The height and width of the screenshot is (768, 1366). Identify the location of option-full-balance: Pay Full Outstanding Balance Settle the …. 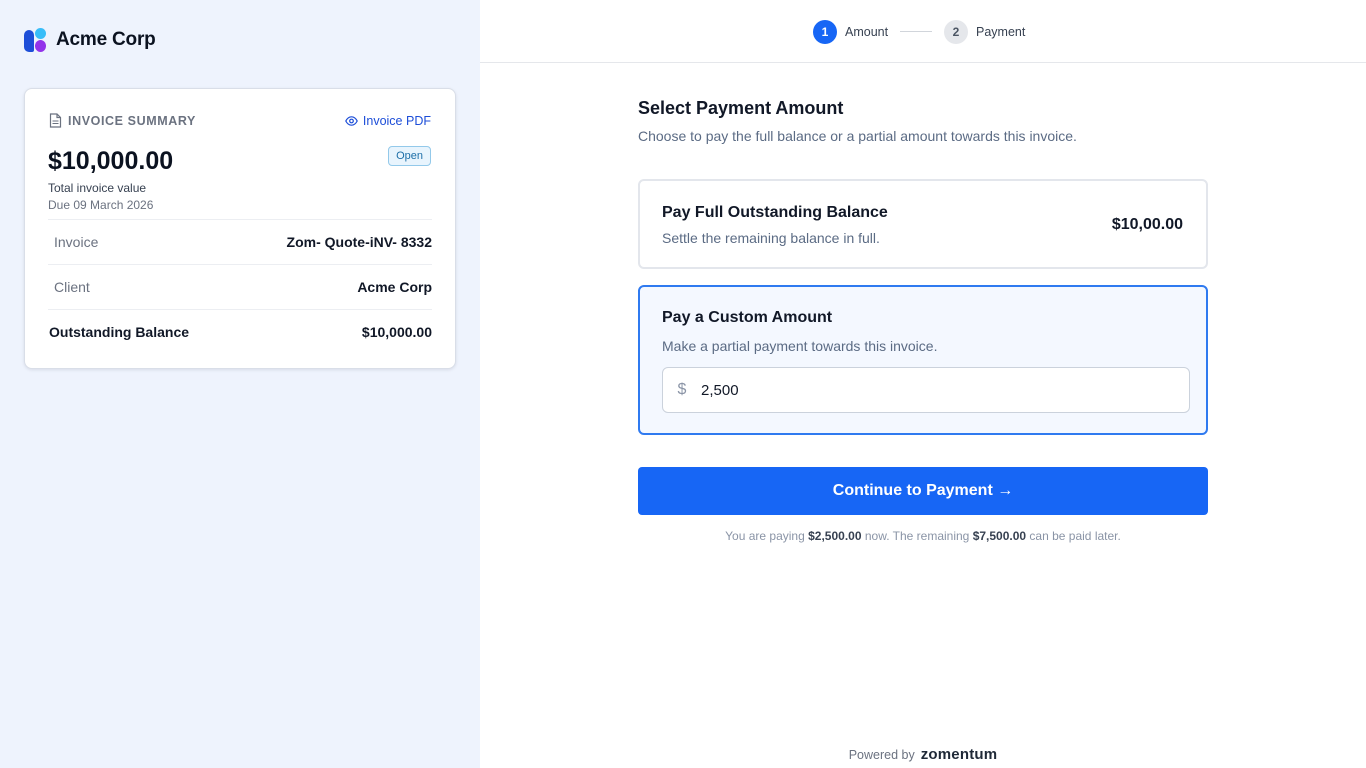
(923, 224).